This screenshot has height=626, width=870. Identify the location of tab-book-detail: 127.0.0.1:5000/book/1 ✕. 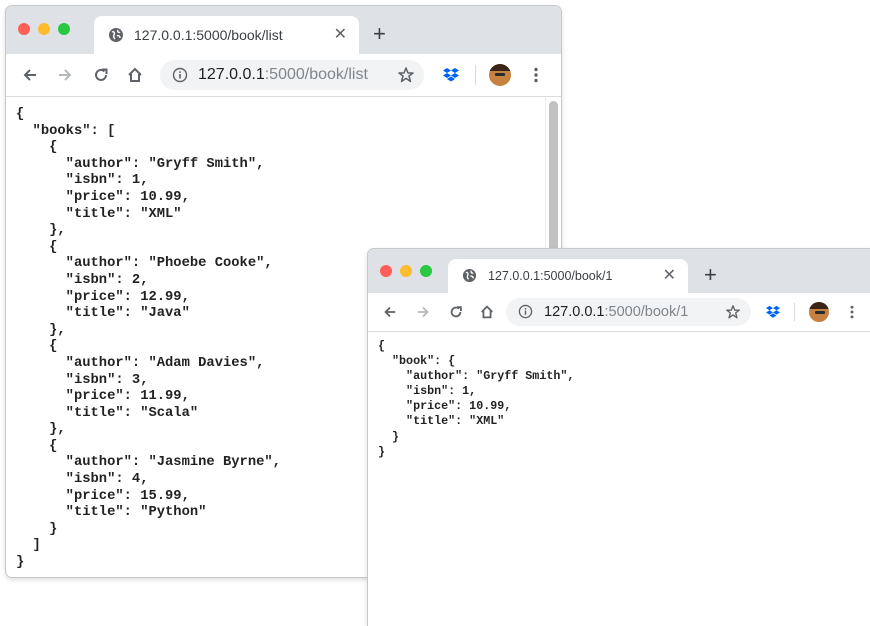
(568, 276).